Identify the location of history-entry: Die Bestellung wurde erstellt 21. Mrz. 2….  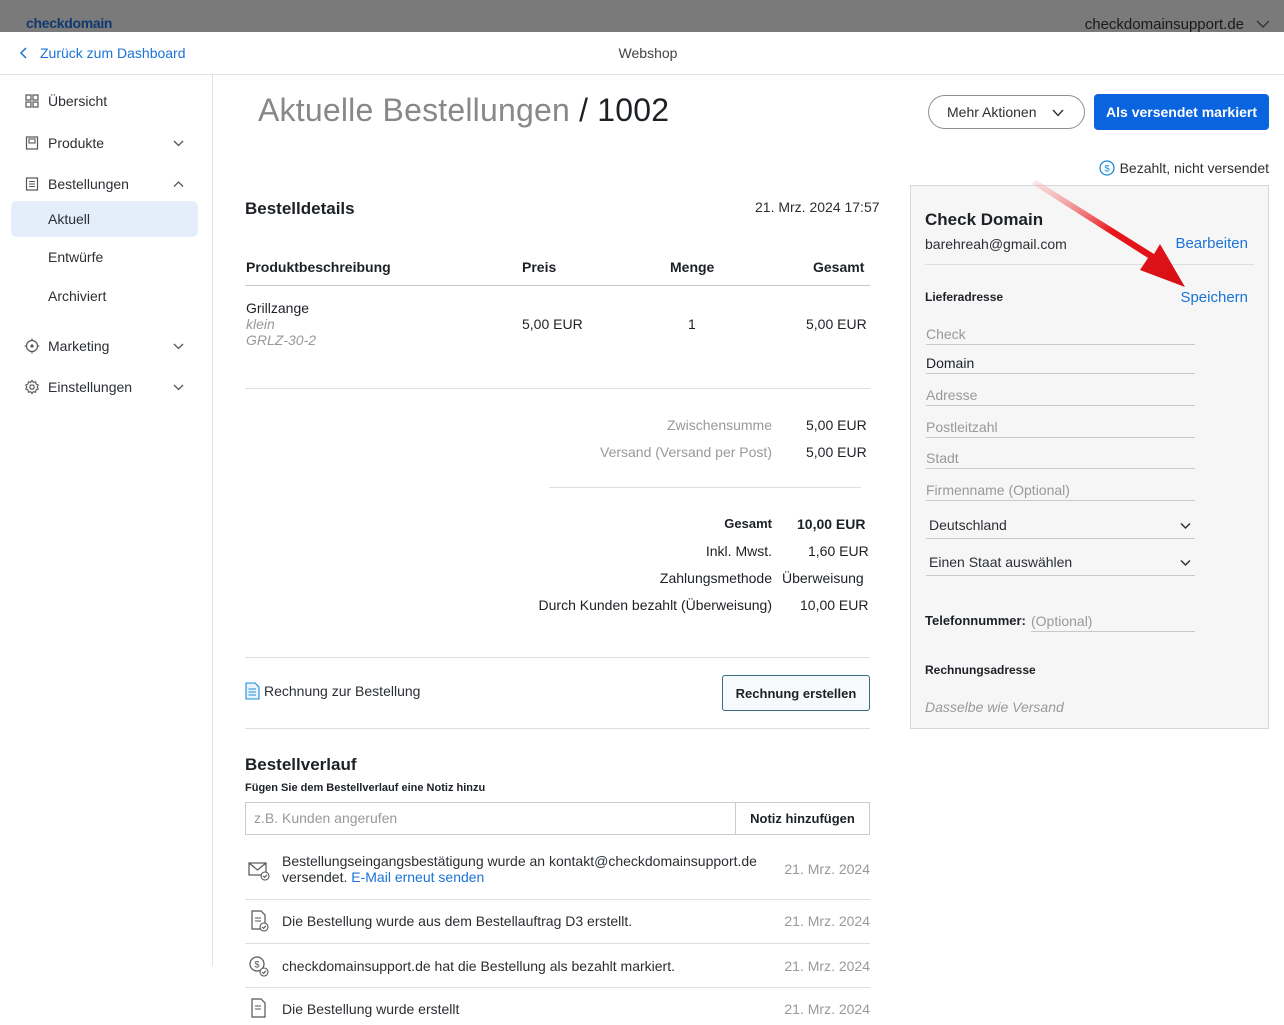
(557, 1011).